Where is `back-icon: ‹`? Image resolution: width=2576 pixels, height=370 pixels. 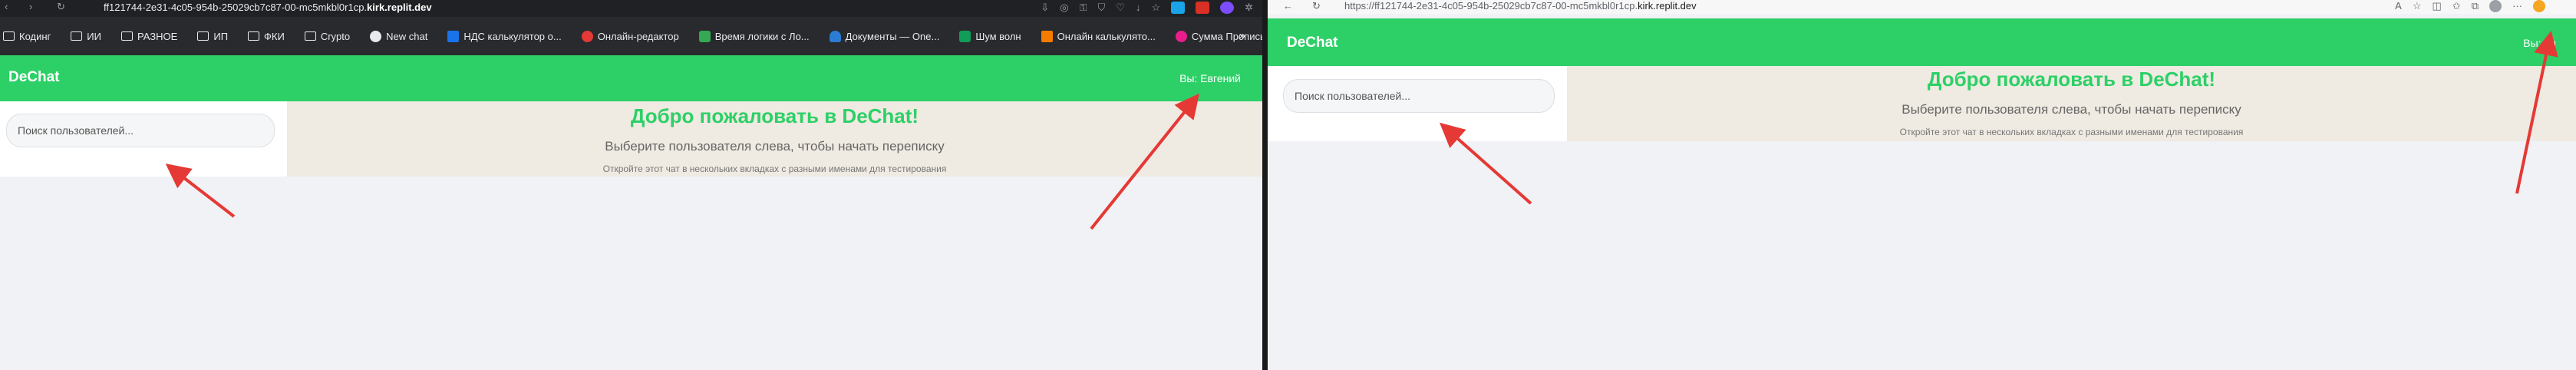 back-icon: ‹ is located at coordinates (6, 6).